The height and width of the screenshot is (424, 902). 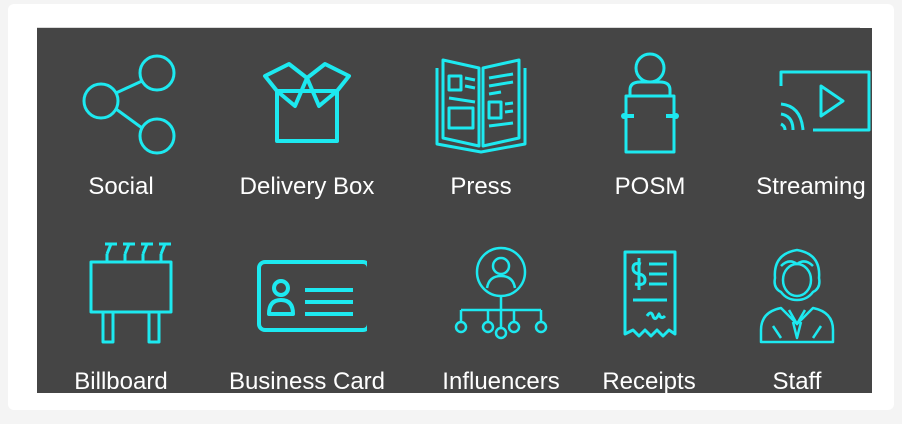 What do you see at coordinates (797, 381) in the screenshot?
I see `tile-label: Staff` at bounding box center [797, 381].